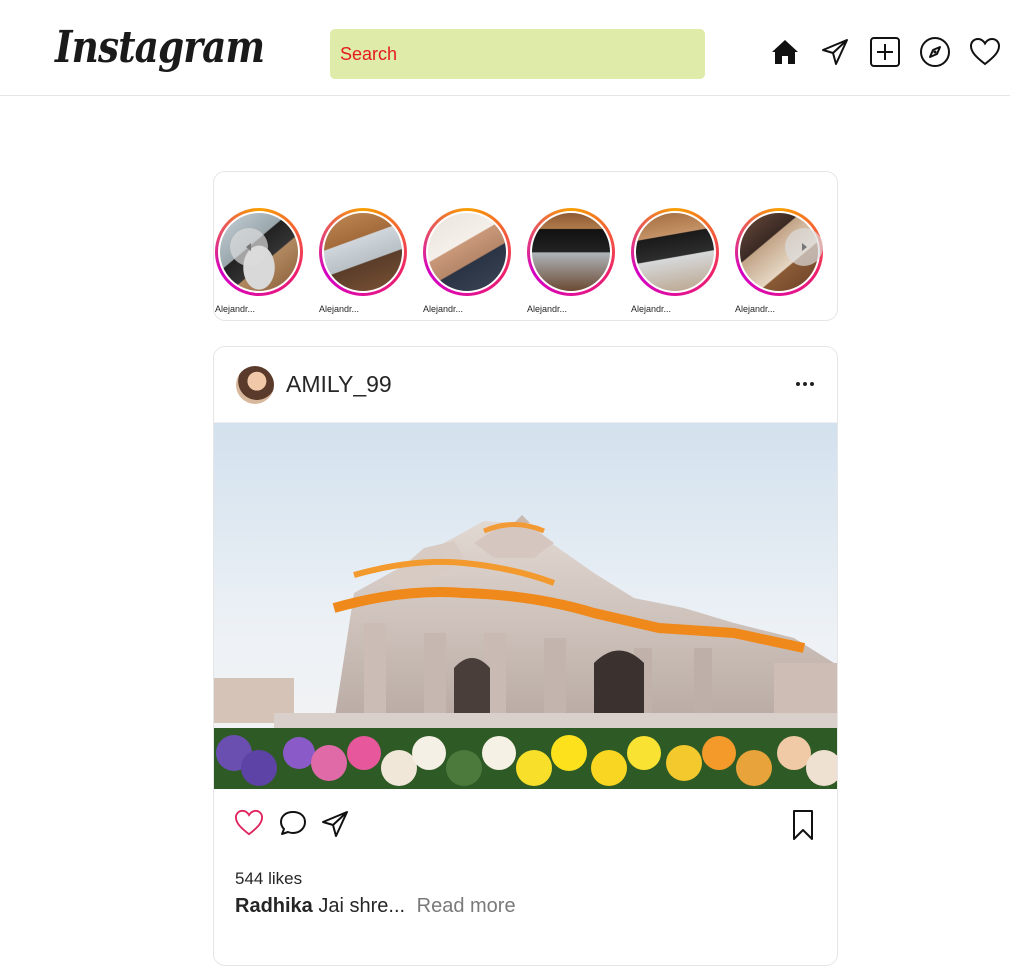  Describe the element at coordinates (803, 827) in the screenshot. I see `bookmark-icon` at that location.